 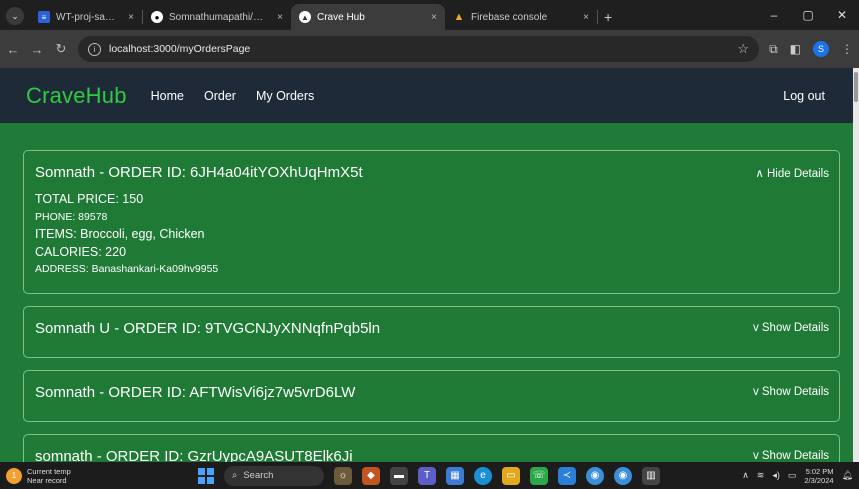 What do you see at coordinates (220, 96) in the screenshot?
I see `nav-order: Order` at bounding box center [220, 96].